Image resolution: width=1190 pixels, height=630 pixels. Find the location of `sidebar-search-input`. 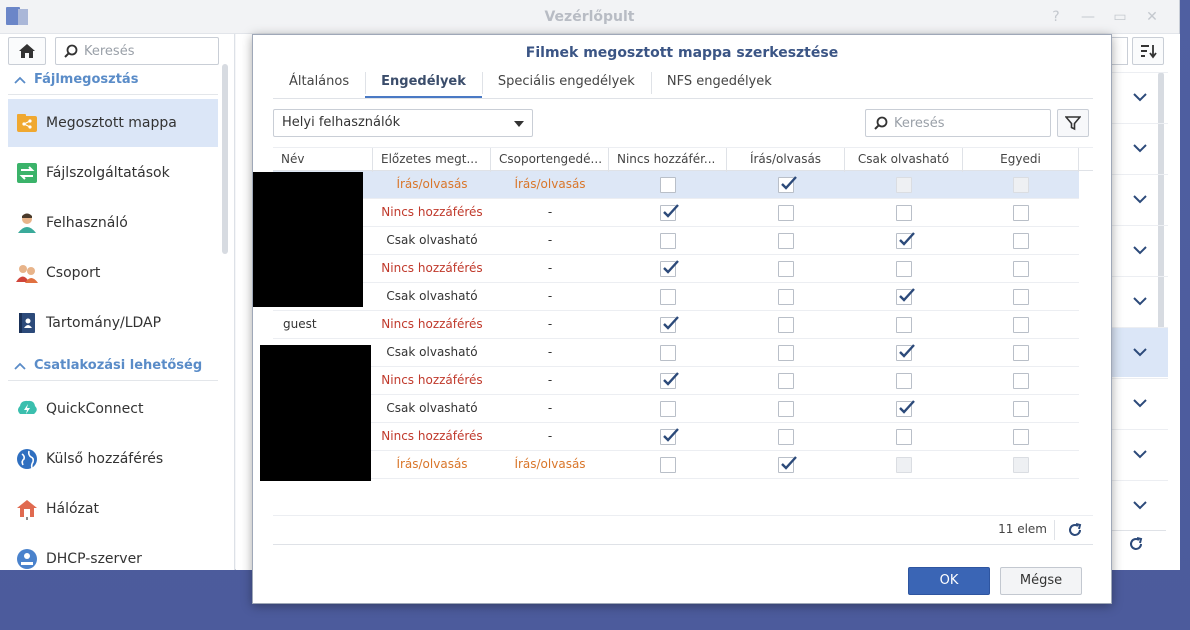

sidebar-search-input is located at coordinates (149, 51).